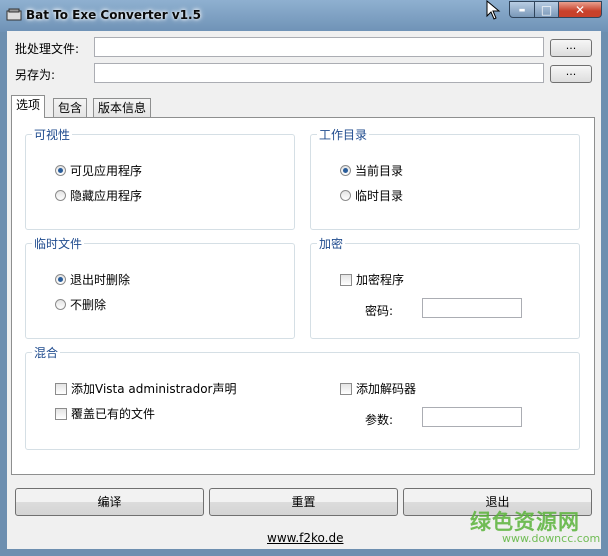 The width and height of the screenshot is (608, 556). What do you see at coordinates (47, 49) in the screenshot?
I see `batch-file-label: 批处理文件:` at bounding box center [47, 49].